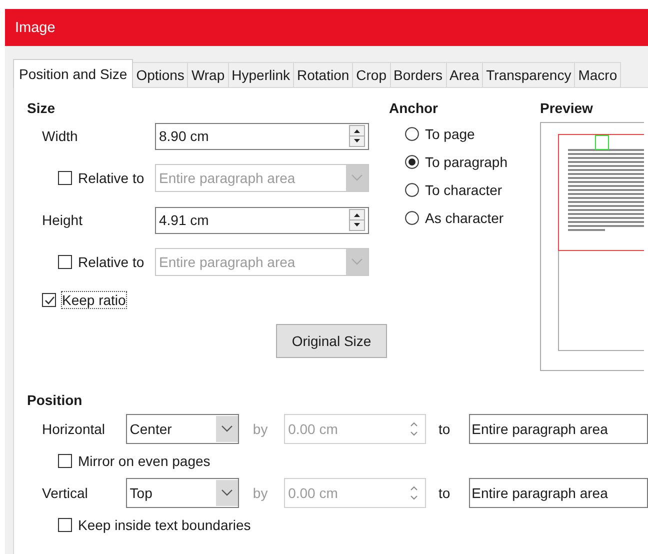 The height and width of the screenshot is (554, 648). What do you see at coordinates (262, 220) in the screenshot?
I see `spin-field: 4.91 cm` at bounding box center [262, 220].